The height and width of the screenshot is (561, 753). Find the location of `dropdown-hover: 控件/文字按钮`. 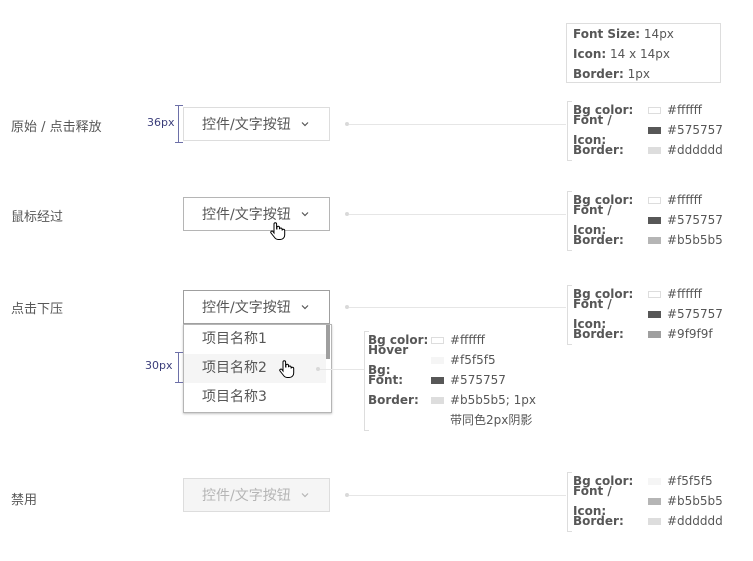

dropdown-hover: 控件/文字按钮 is located at coordinates (256, 214).